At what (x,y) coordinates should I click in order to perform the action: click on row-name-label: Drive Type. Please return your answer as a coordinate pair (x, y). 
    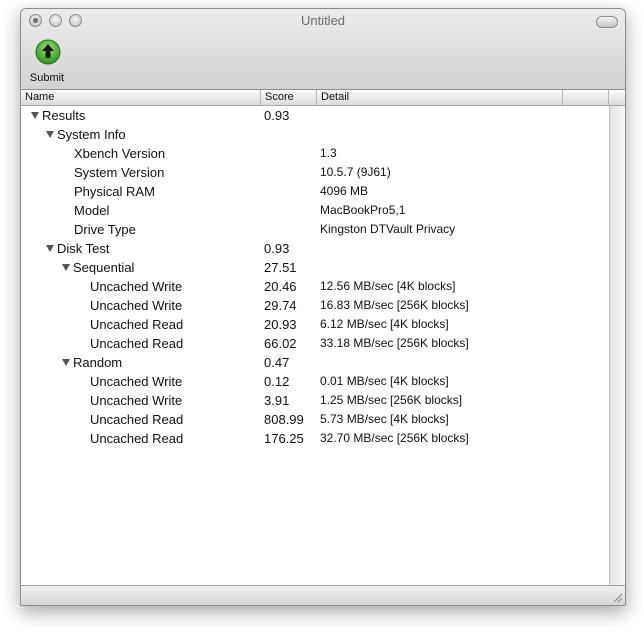
    Looking at the image, I should click on (105, 229).